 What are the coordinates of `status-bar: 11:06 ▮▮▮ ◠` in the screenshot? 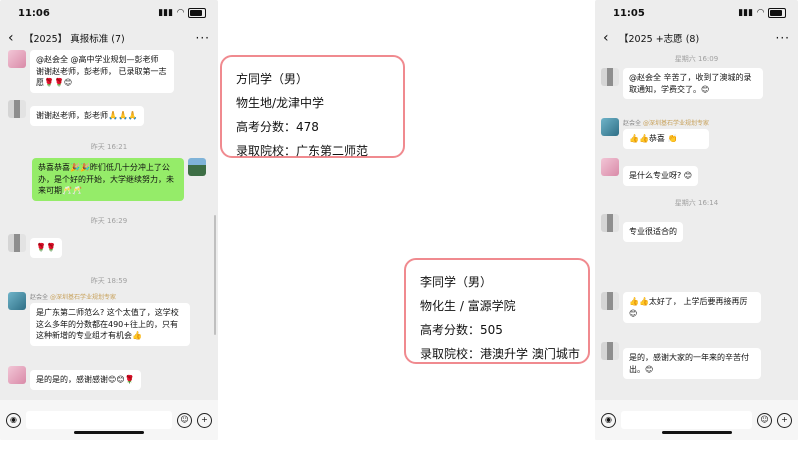 It's located at (109, 13).